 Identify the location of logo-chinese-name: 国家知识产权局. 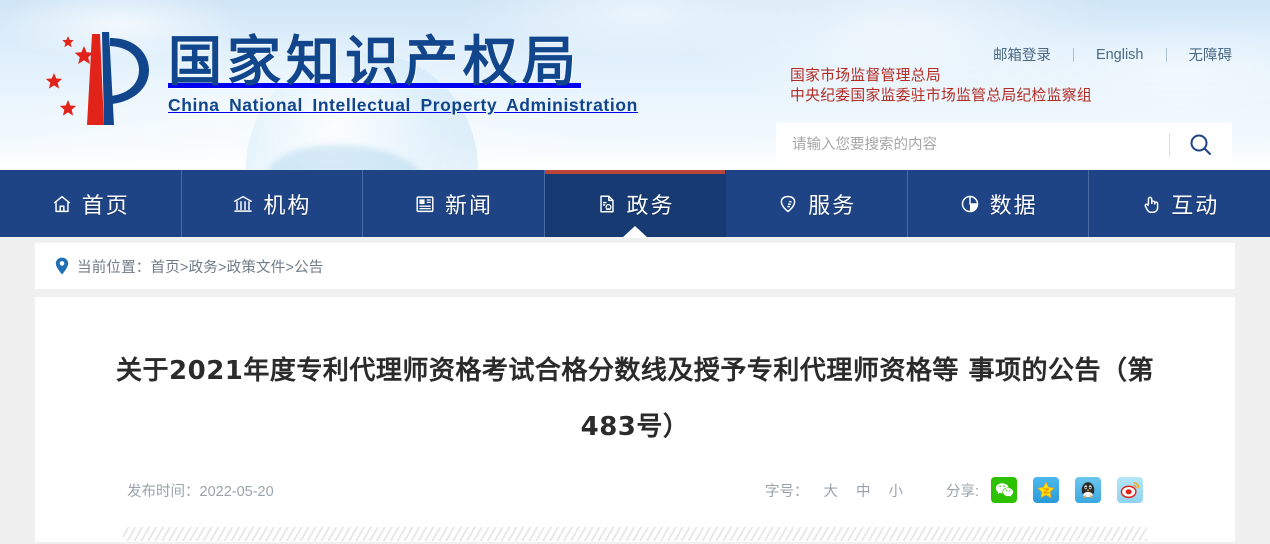
(374, 61).